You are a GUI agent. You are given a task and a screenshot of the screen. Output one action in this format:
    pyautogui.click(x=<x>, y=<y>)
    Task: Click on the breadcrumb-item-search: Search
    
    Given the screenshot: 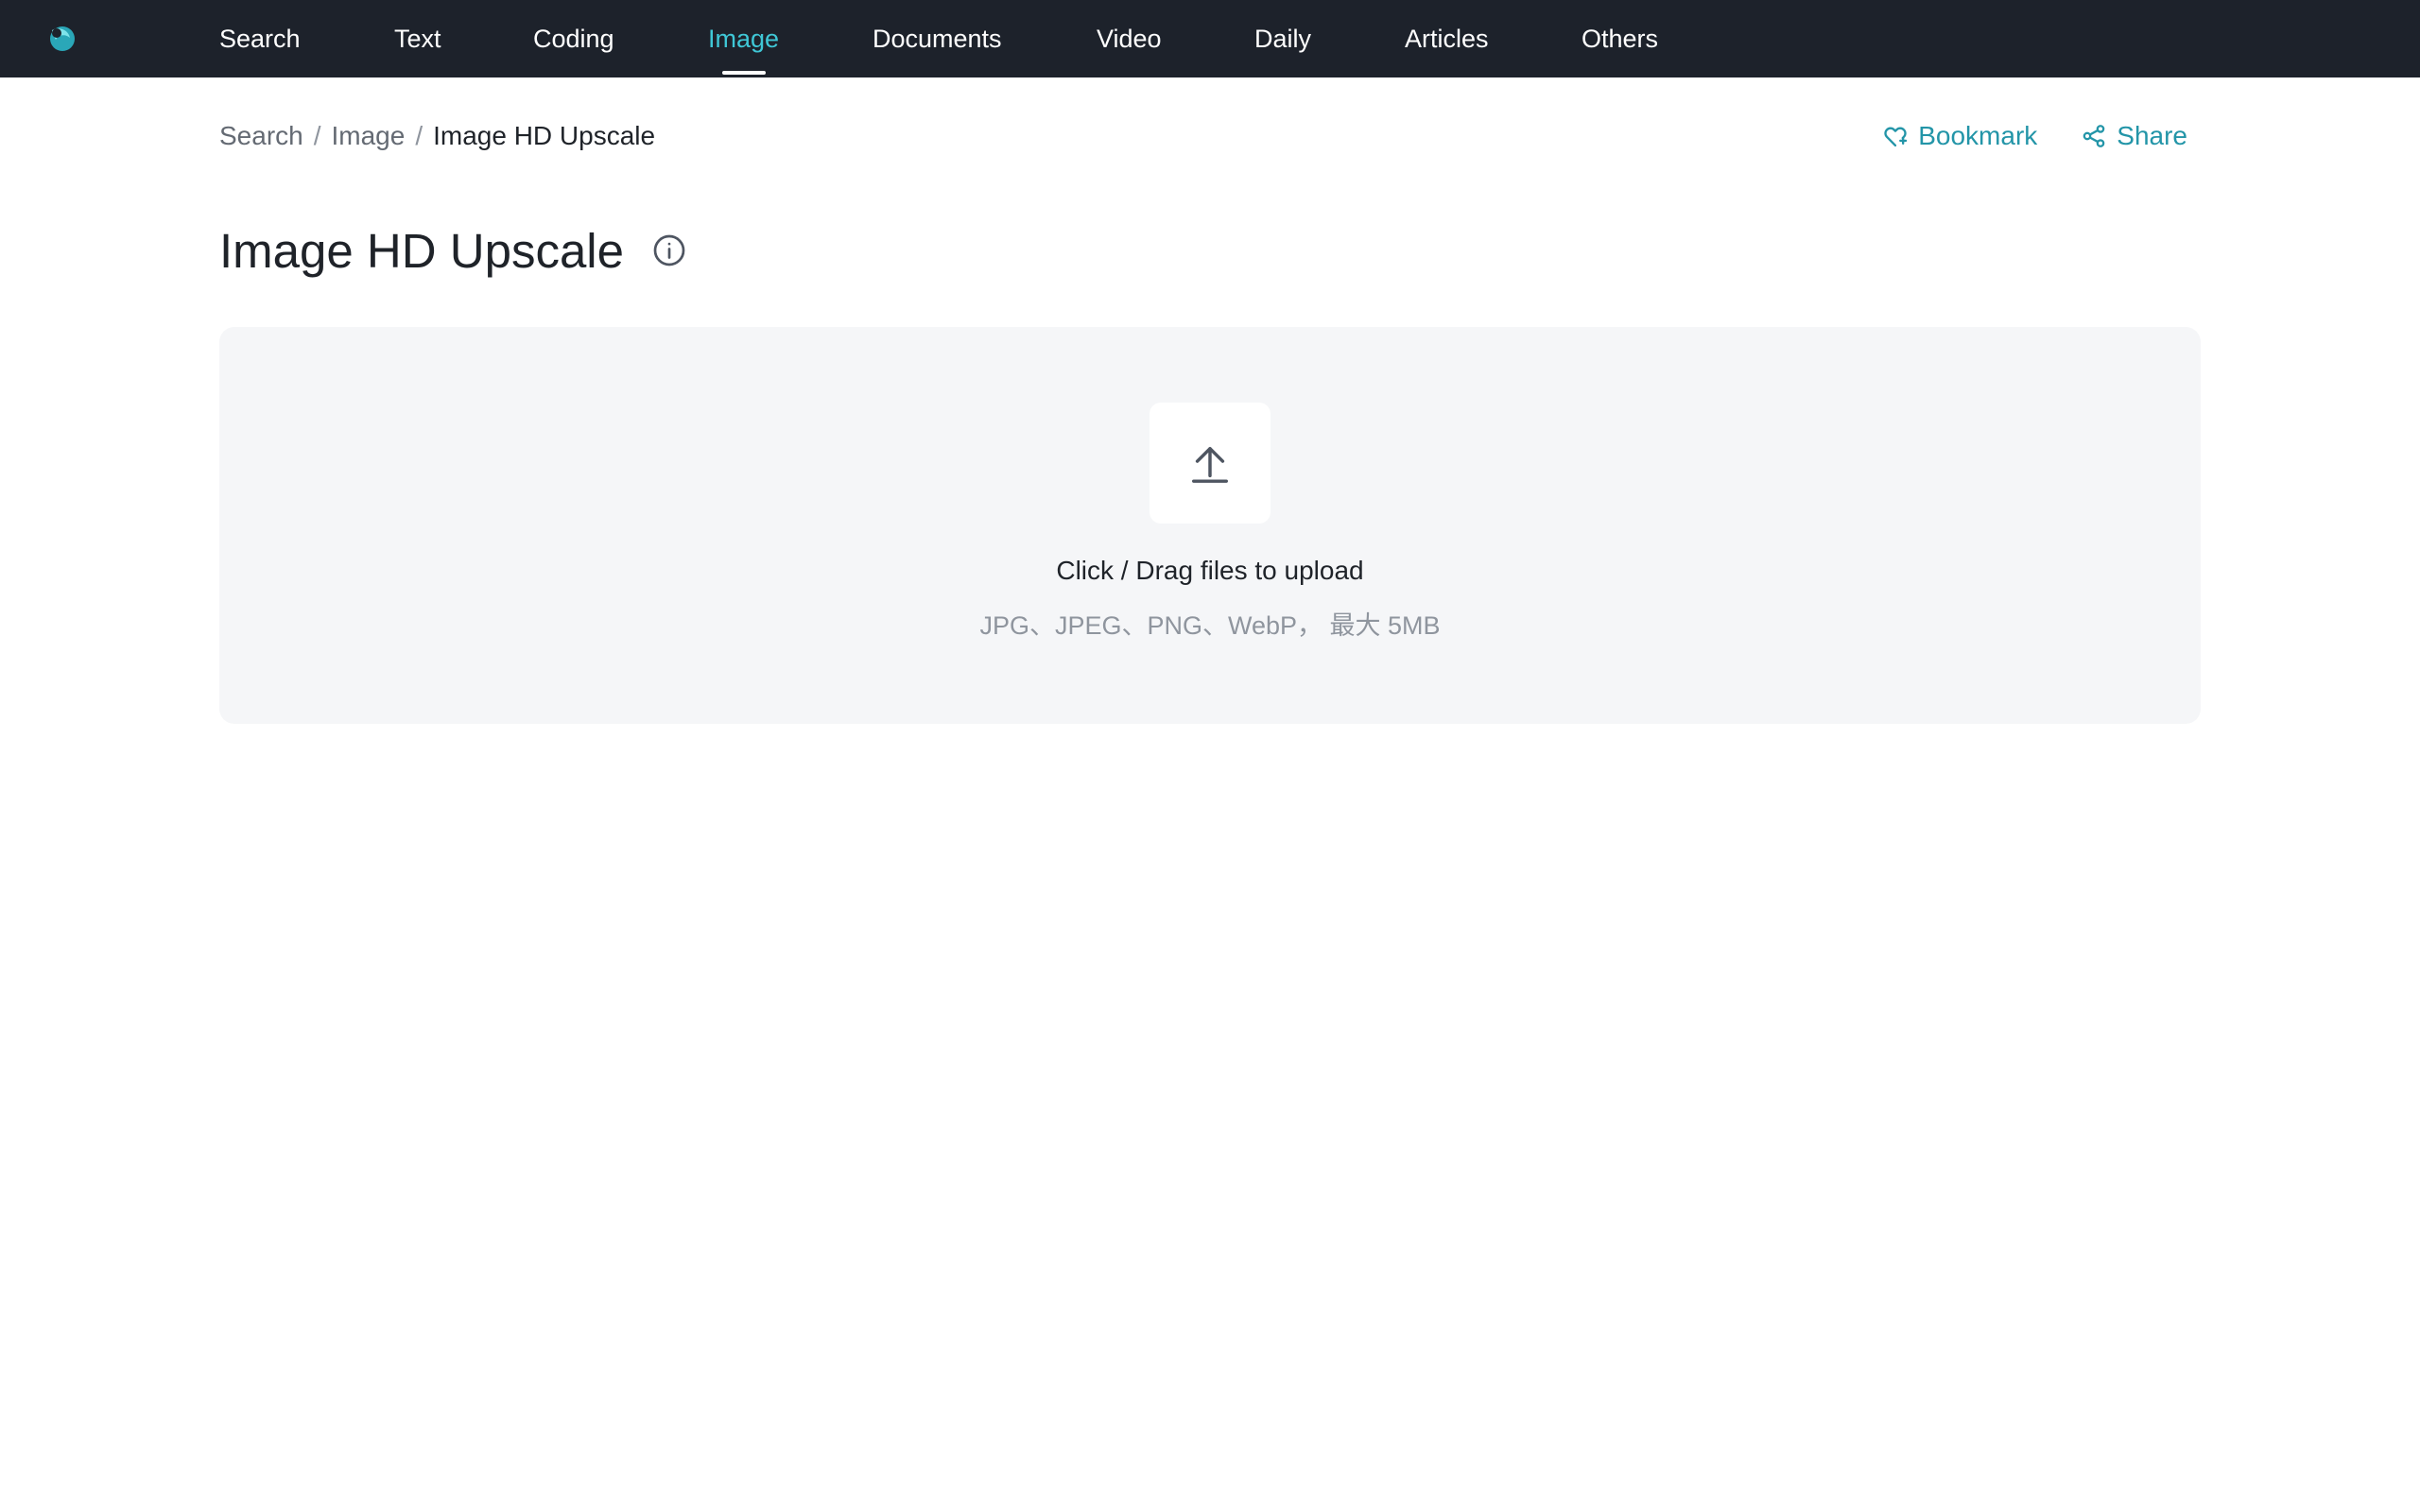 What is the action you would take?
    pyautogui.click(x=261, y=135)
    